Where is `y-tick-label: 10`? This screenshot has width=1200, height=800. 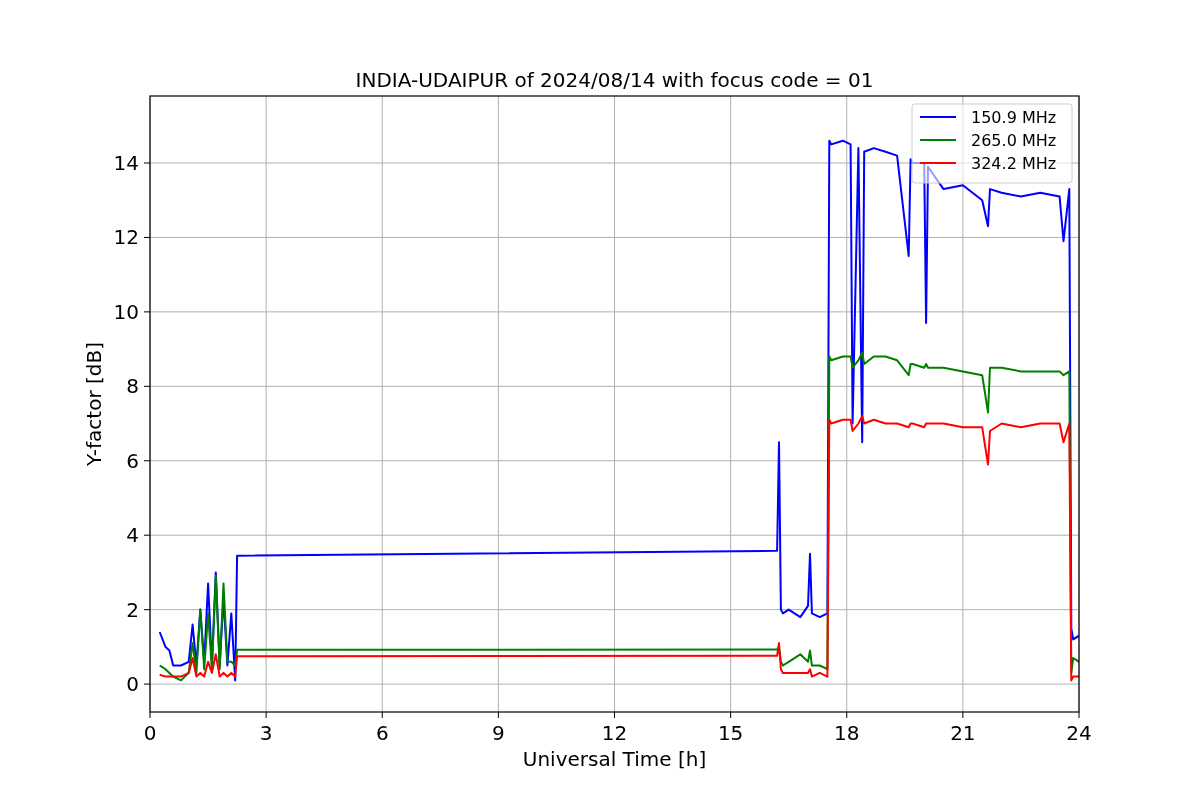
y-tick-label: 10 is located at coordinates (126, 311).